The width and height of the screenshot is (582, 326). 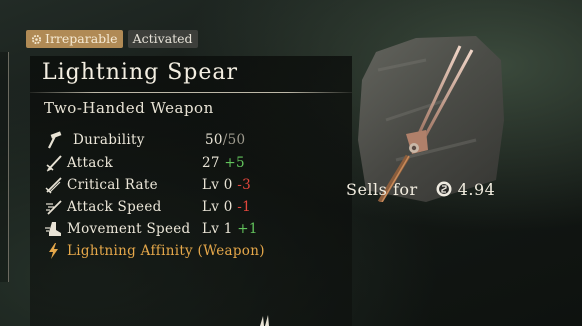 I want to click on movement-speed-level: Lv 1, so click(x=217, y=229).